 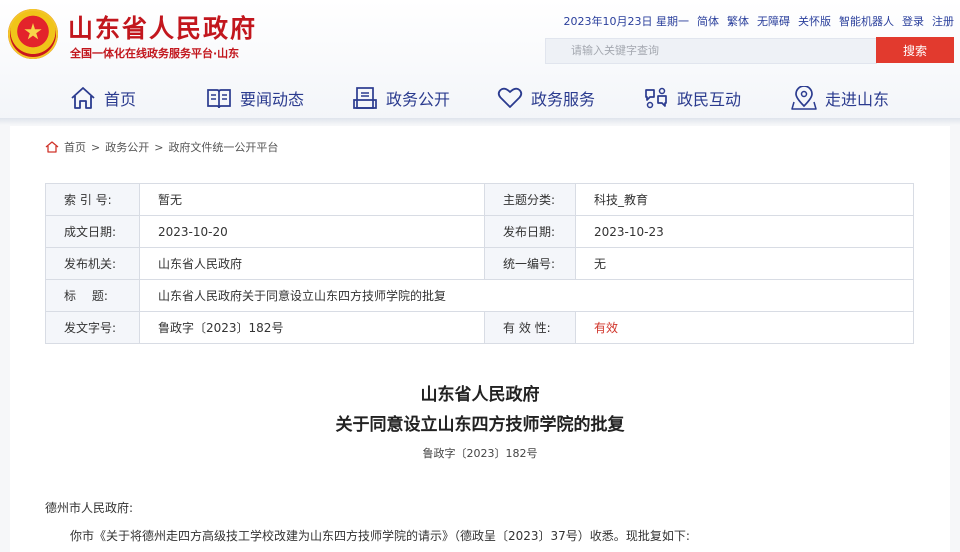 I want to click on traditional-chinese-link: 繁体, so click(x=738, y=21).